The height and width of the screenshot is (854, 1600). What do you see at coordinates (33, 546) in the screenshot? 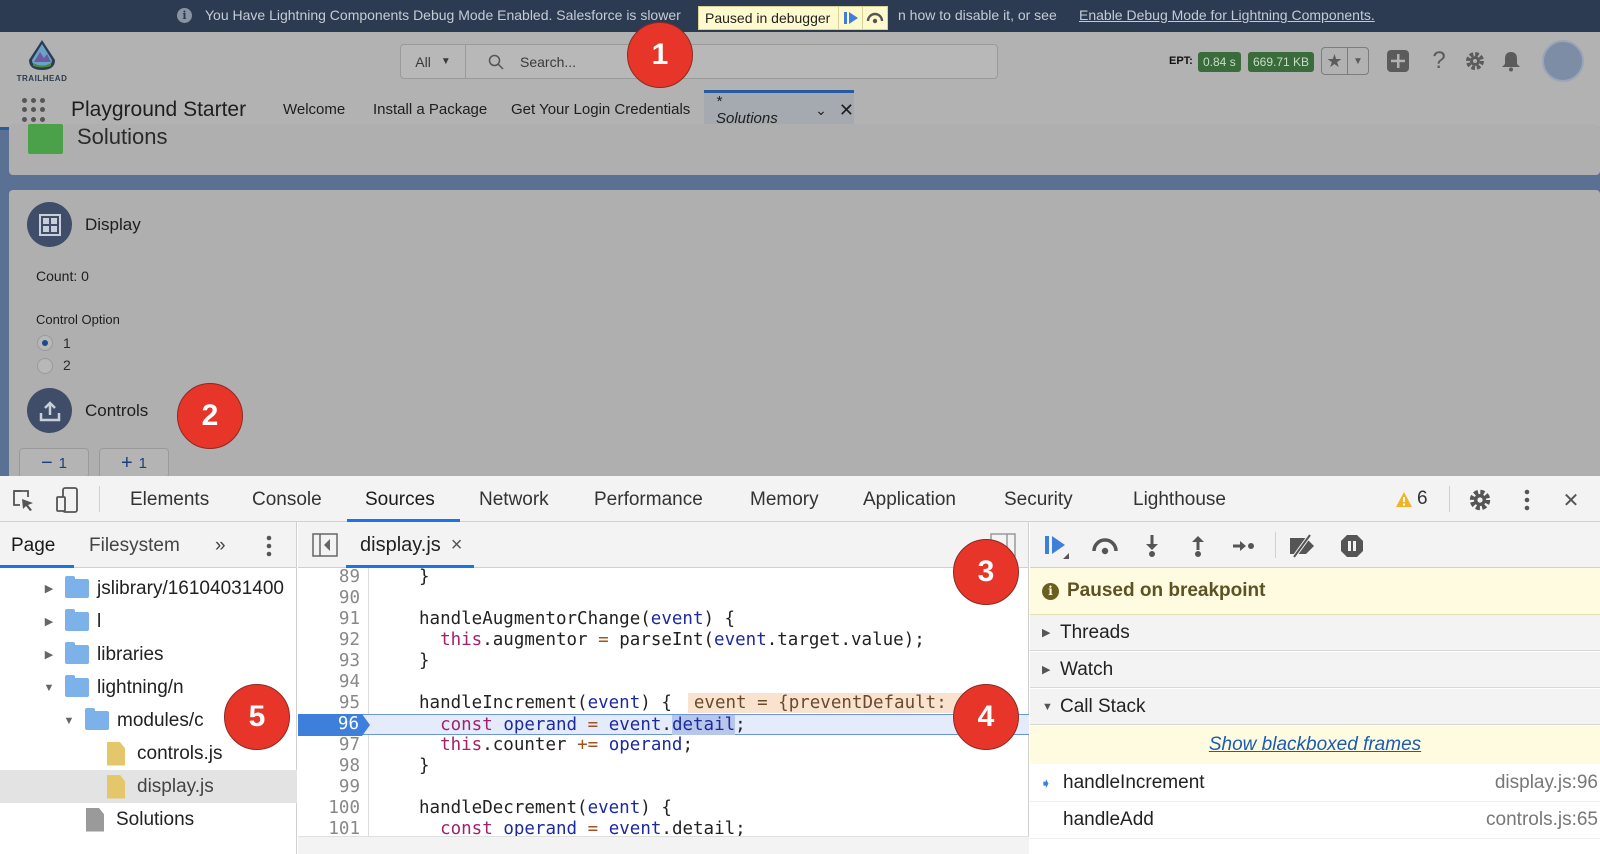
I see `navigator-tab-page: Page` at bounding box center [33, 546].